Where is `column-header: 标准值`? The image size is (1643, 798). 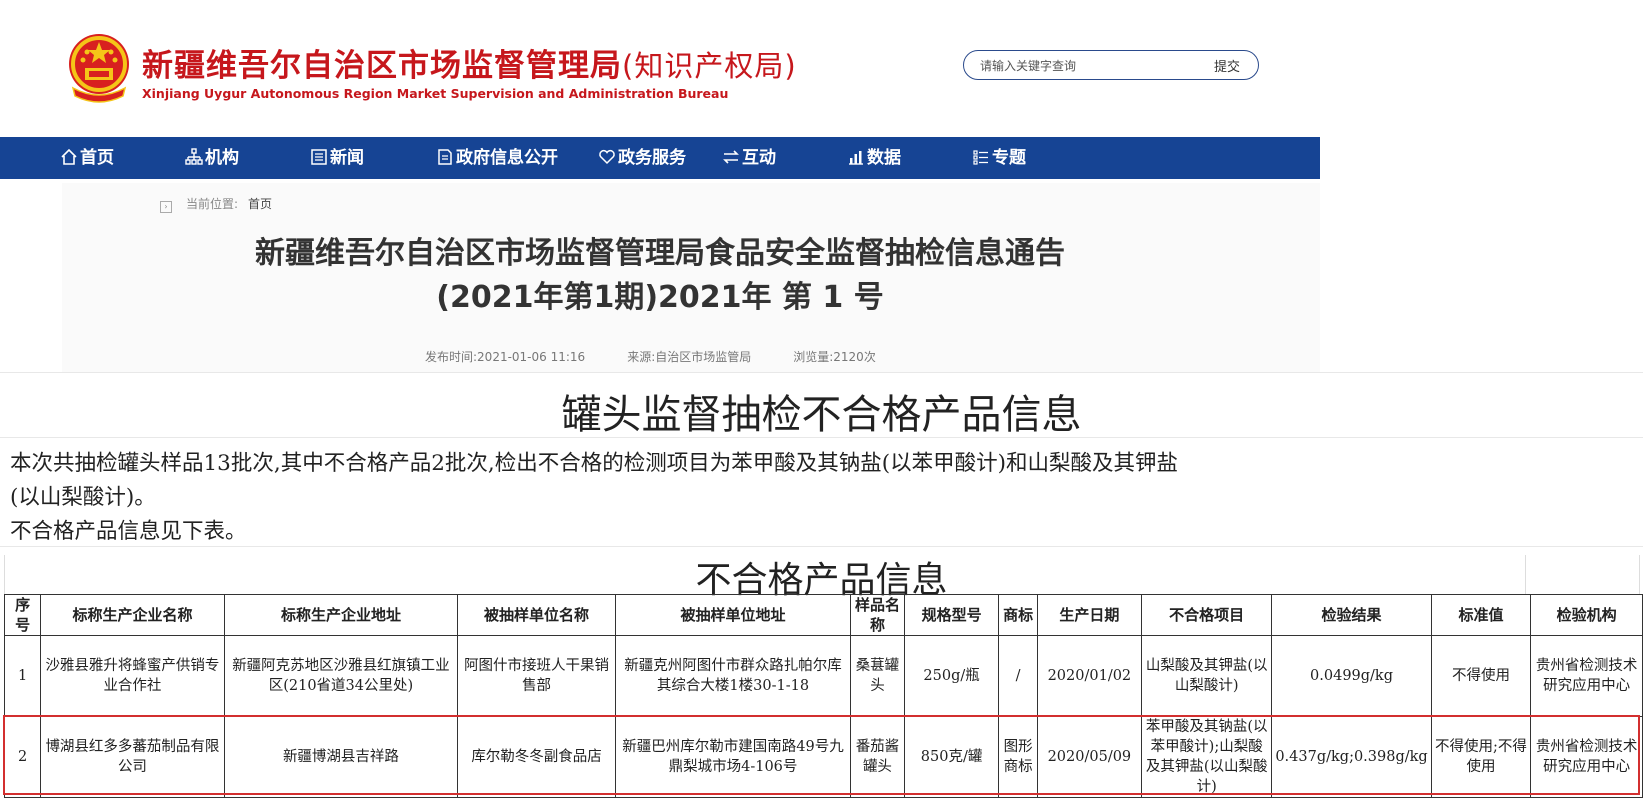 column-header: 标准值 is located at coordinates (1481, 615).